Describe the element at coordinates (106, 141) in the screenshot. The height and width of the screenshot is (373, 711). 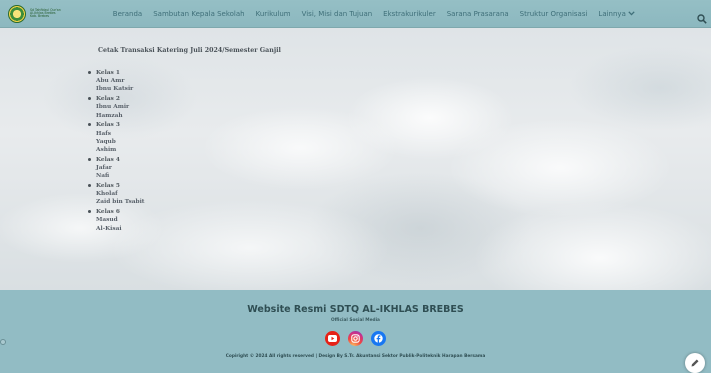
I see `student-name: Yaqub` at that location.